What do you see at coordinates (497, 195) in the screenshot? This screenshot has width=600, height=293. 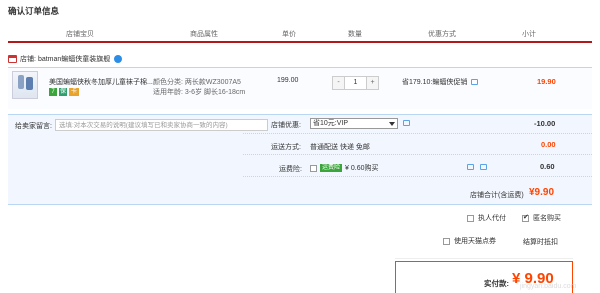 I see `shop-total-label: 店铺合计(含运费)` at bounding box center [497, 195].